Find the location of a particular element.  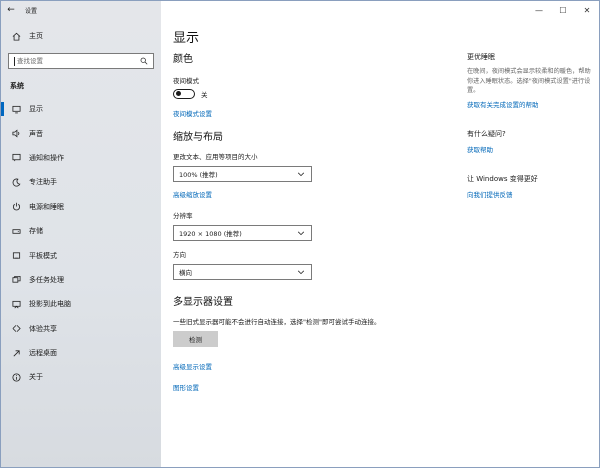

search-input is located at coordinates (77, 61).